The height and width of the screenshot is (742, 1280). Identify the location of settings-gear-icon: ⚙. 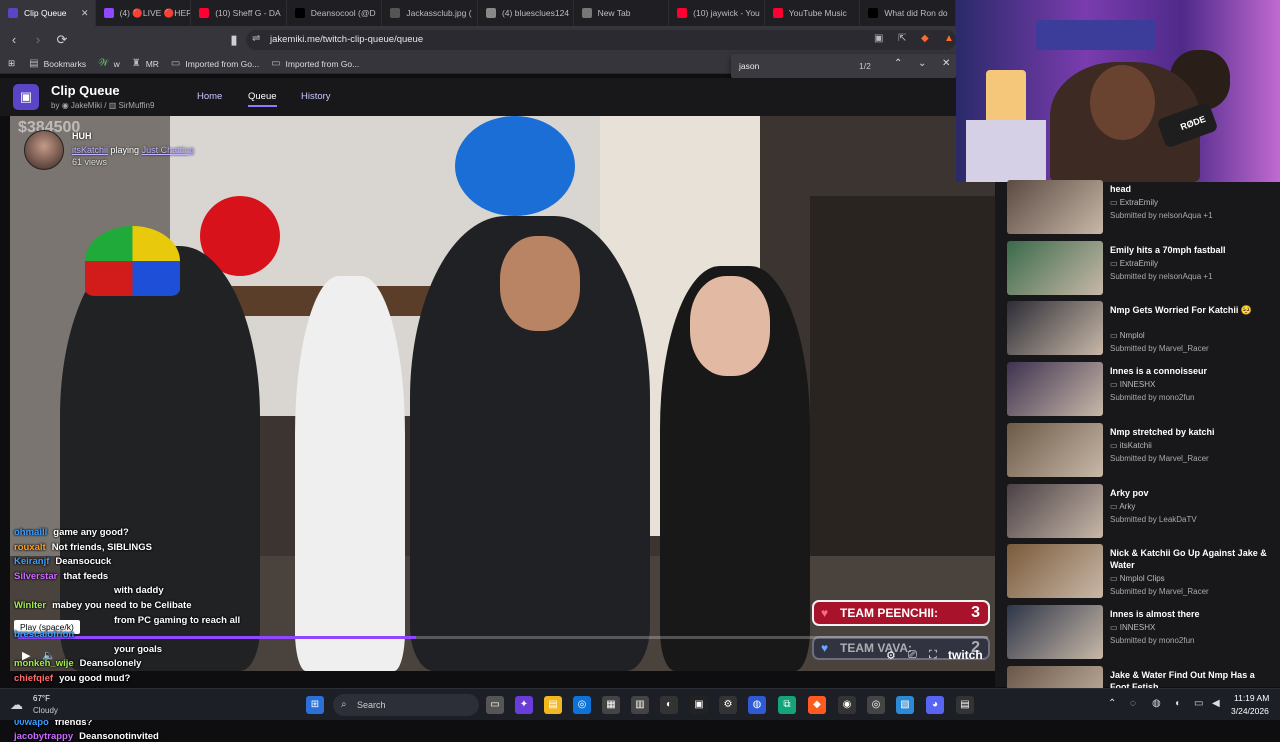
(891, 655).